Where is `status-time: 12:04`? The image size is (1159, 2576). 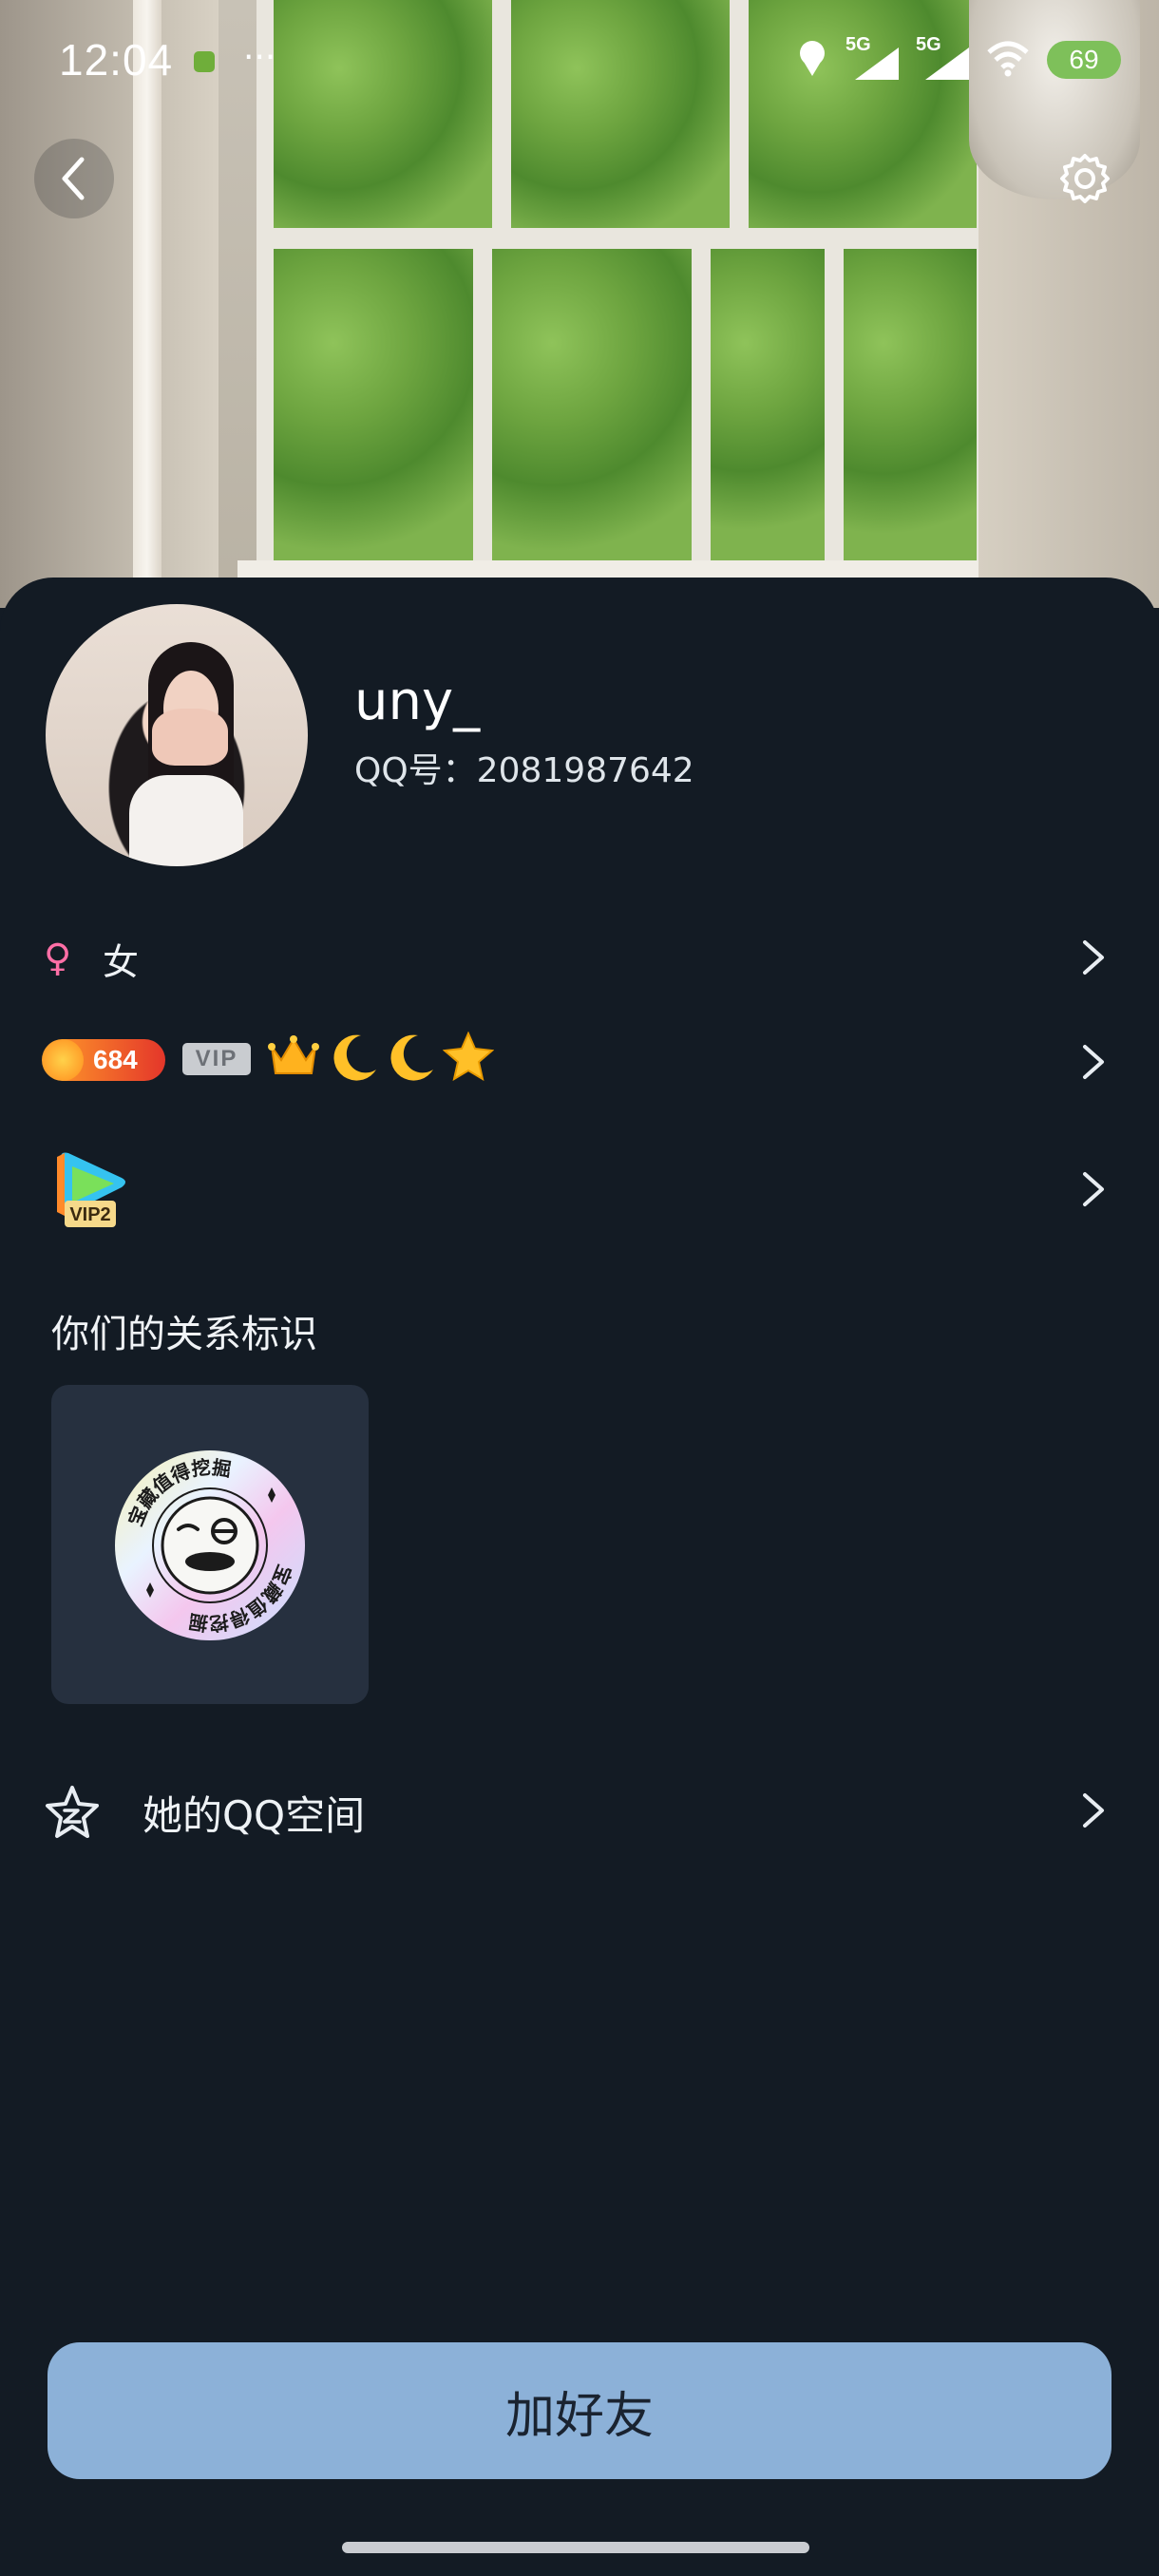 status-time: 12:04 is located at coordinates (116, 60).